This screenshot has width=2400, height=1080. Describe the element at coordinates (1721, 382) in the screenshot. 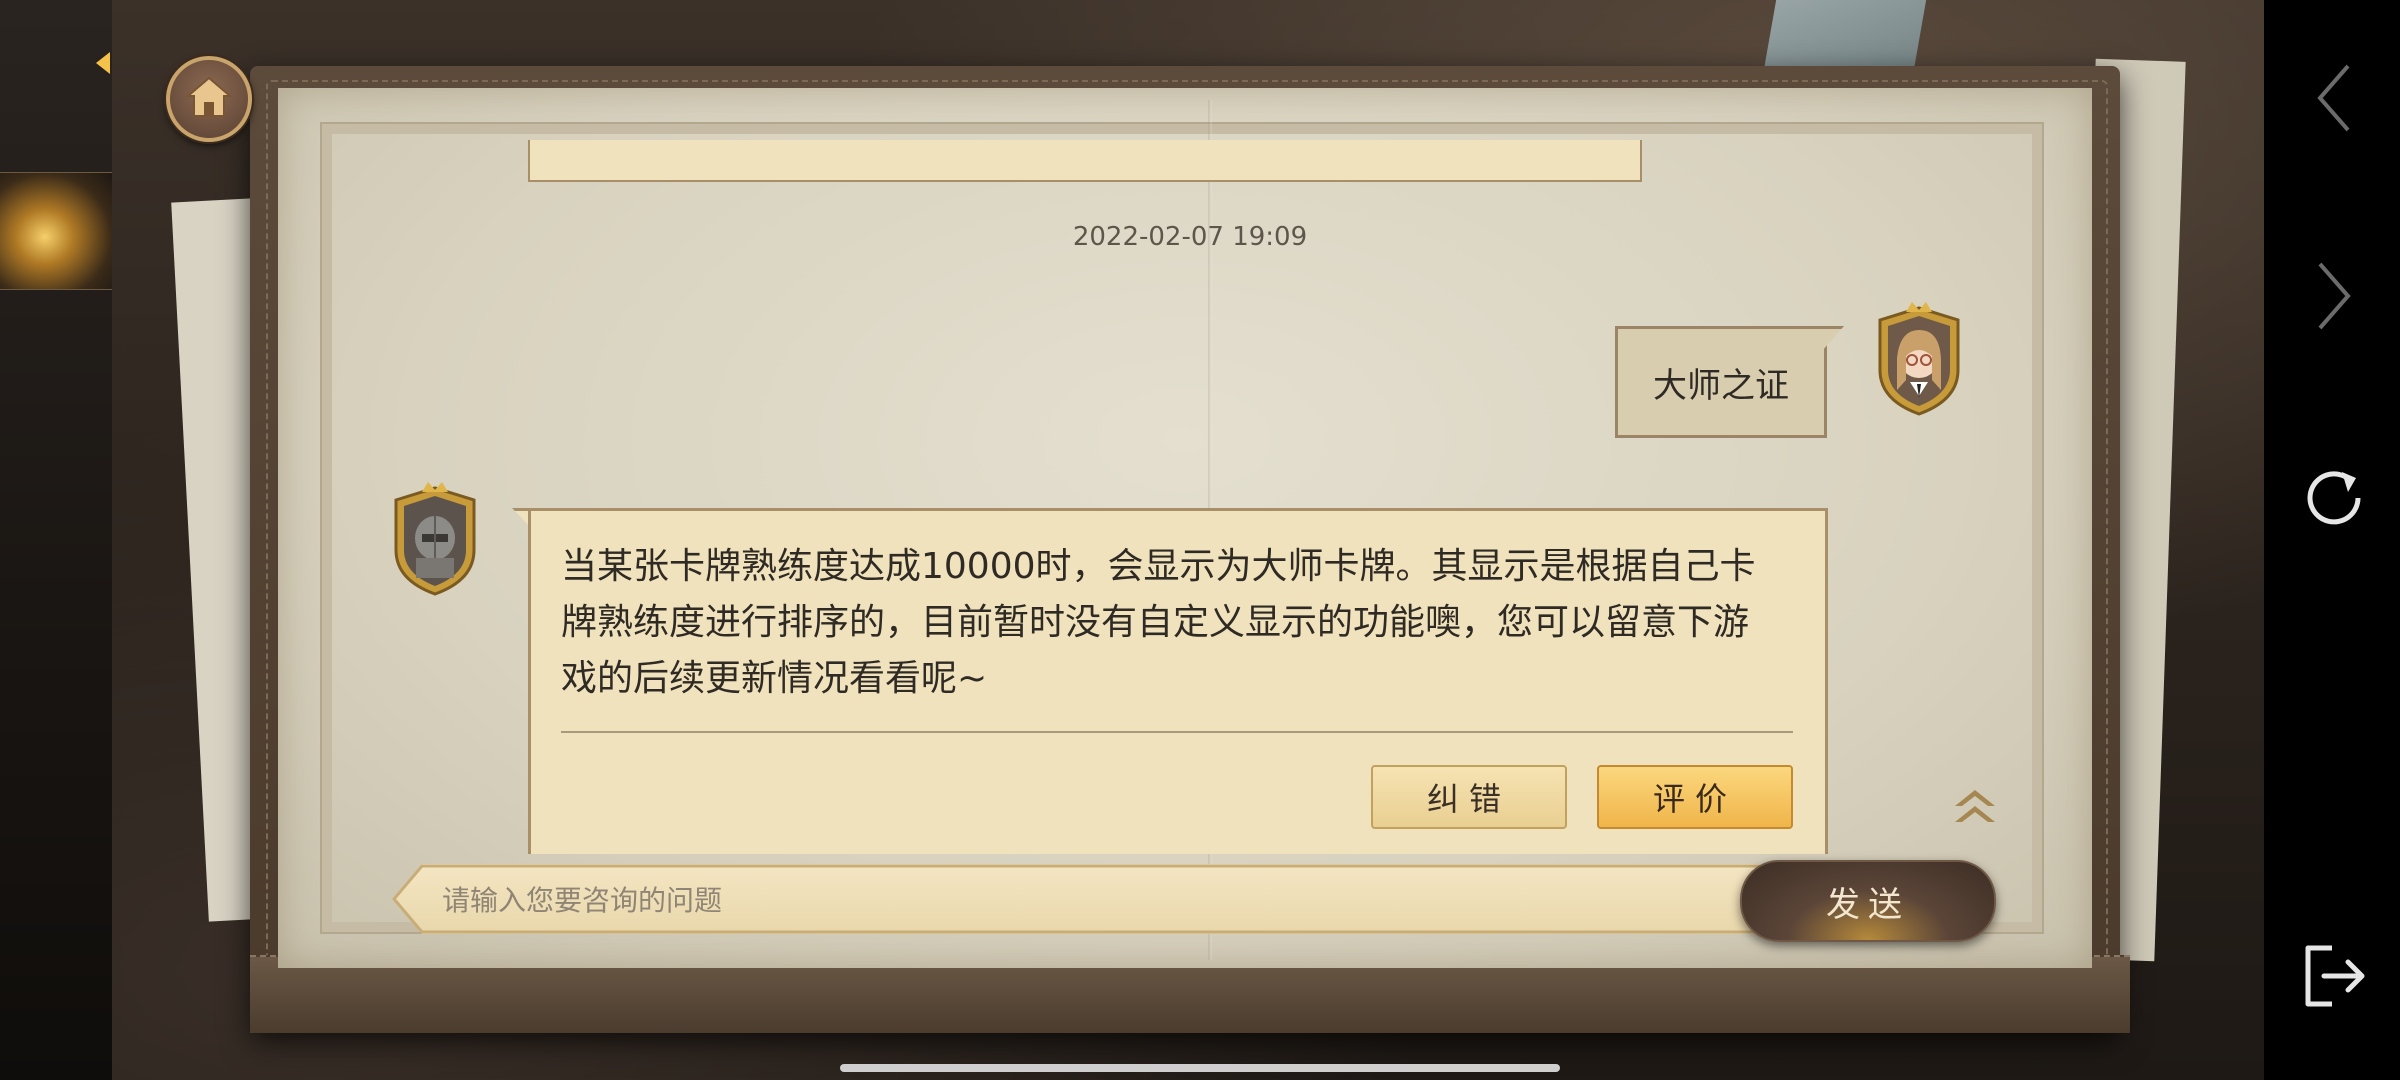

I see `user-message-bubble: 大师之证` at that location.